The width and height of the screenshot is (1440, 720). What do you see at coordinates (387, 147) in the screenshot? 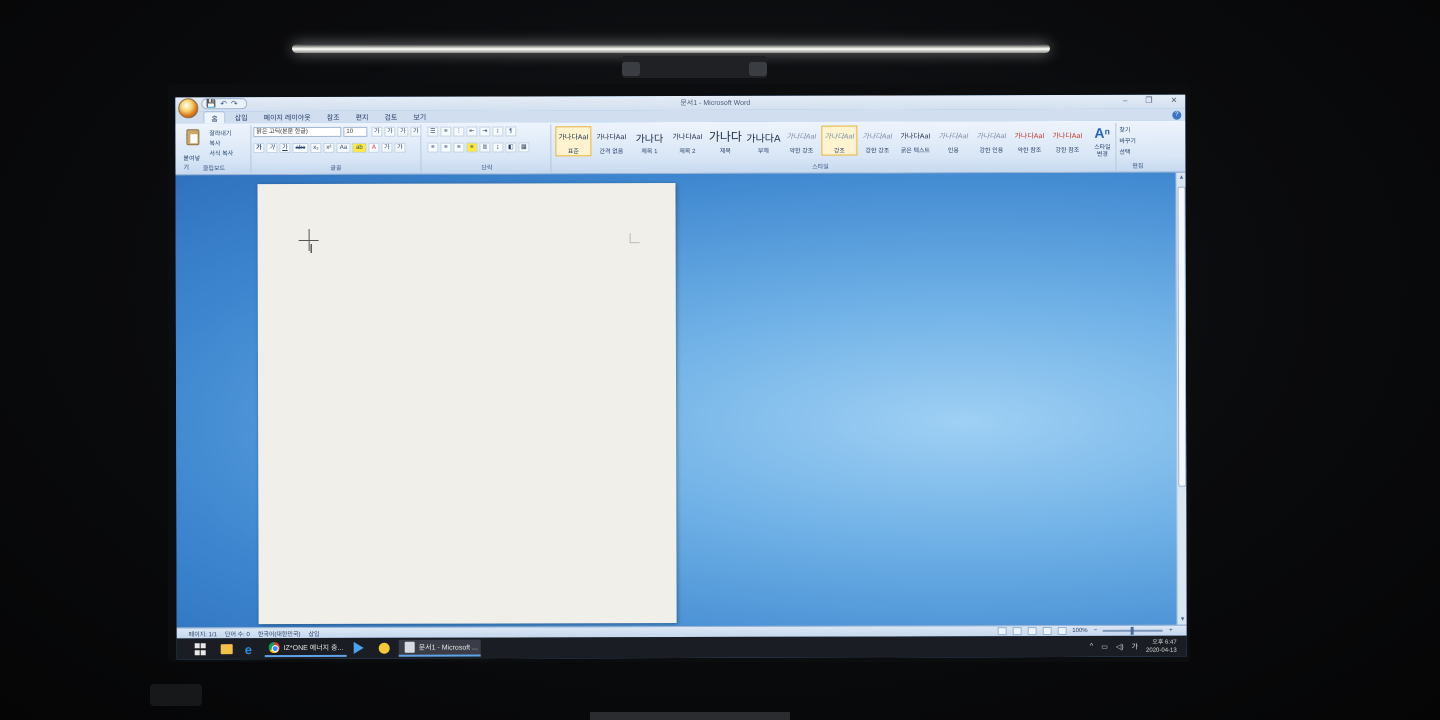
I see `char-shading-button: 가` at bounding box center [387, 147].